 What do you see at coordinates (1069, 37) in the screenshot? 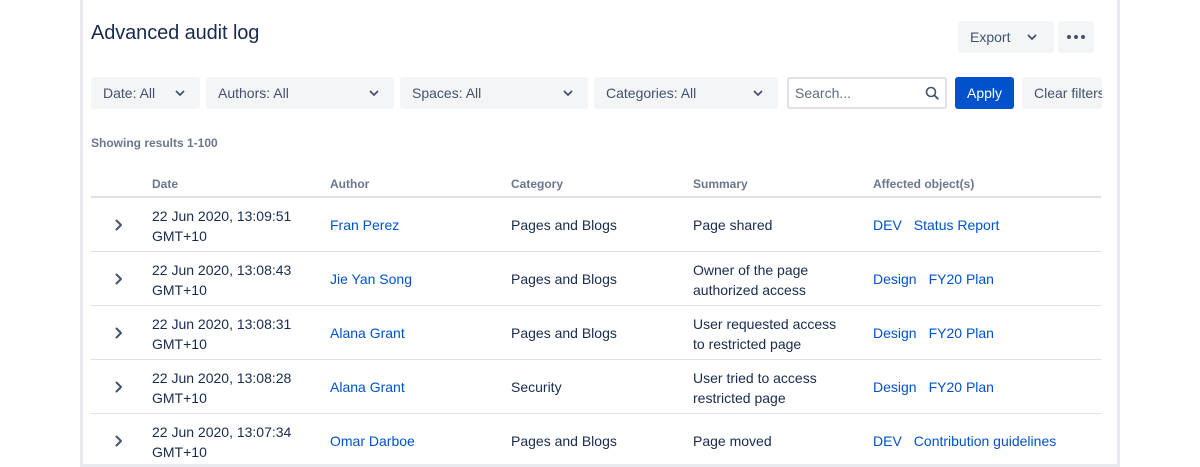
I see `more-icon` at bounding box center [1069, 37].